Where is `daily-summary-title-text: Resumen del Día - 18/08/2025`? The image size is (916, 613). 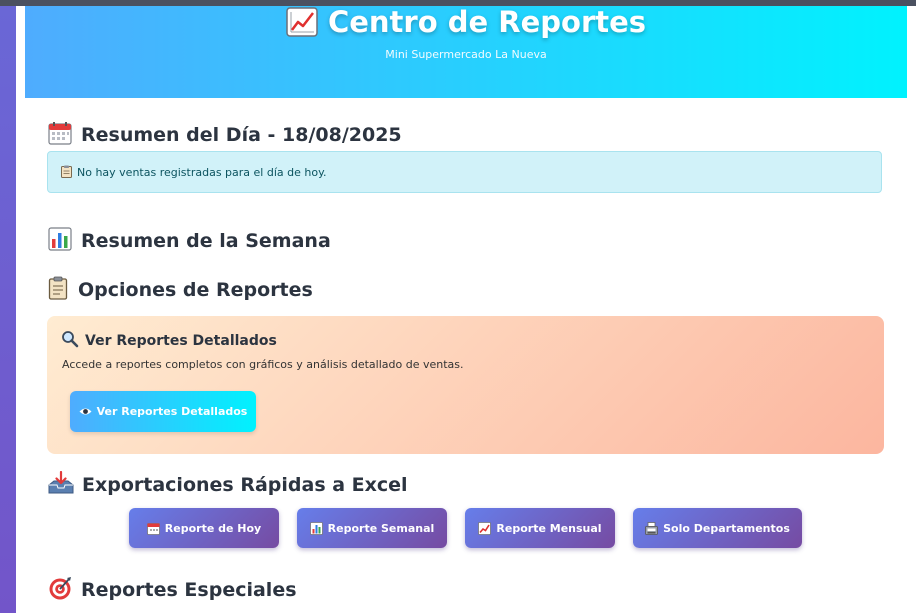
daily-summary-title-text: Resumen del Día - 18/08/2025 is located at coordinates (241, 135).